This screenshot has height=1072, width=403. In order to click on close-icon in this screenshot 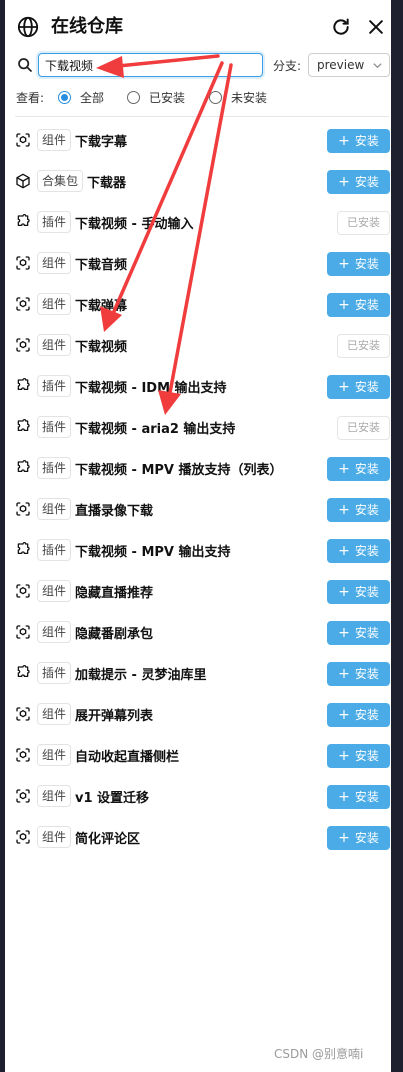, I will do `click(376, 27)`.